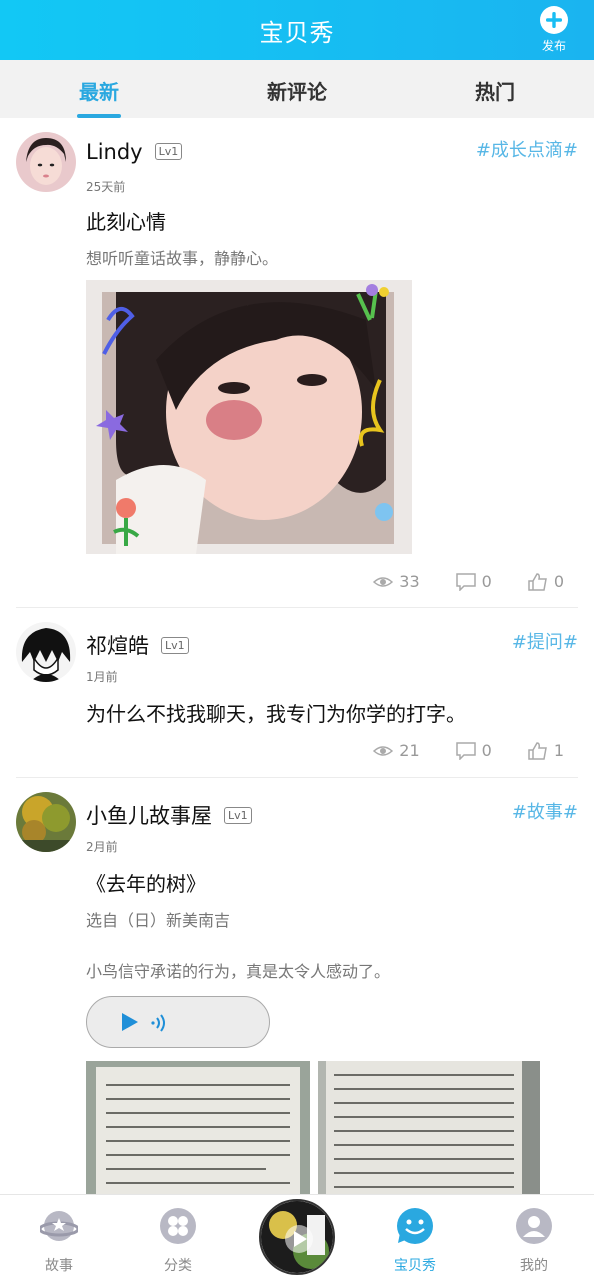 The image size is (594, 1280). What do you see at coordinates (102, 847) in the screenshot?
I see `post-time: 2月前` at bounding box center [102, 847].